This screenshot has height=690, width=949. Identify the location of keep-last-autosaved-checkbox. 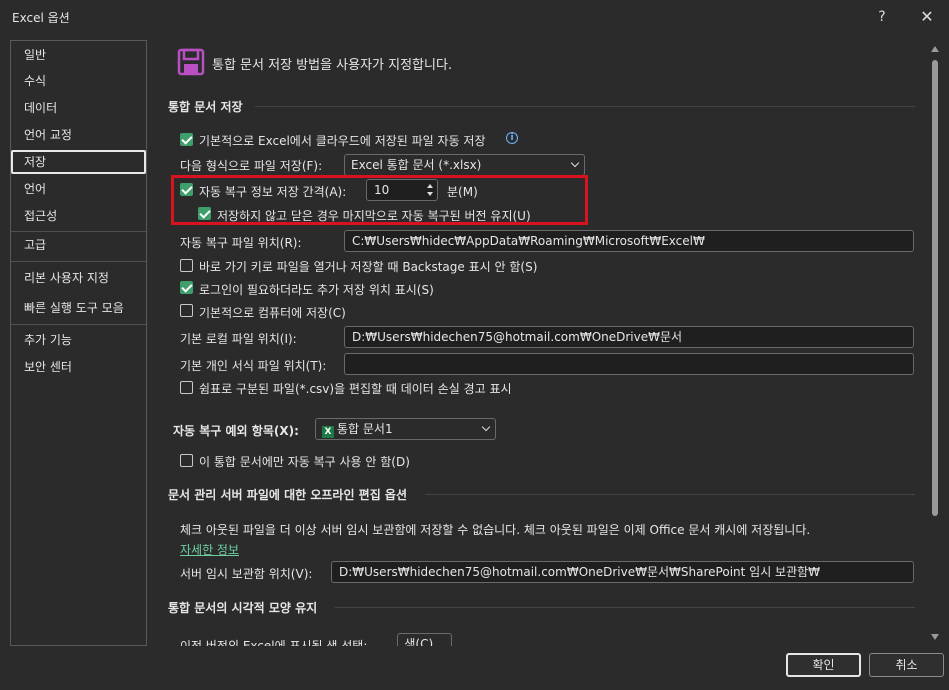
(204, 213).